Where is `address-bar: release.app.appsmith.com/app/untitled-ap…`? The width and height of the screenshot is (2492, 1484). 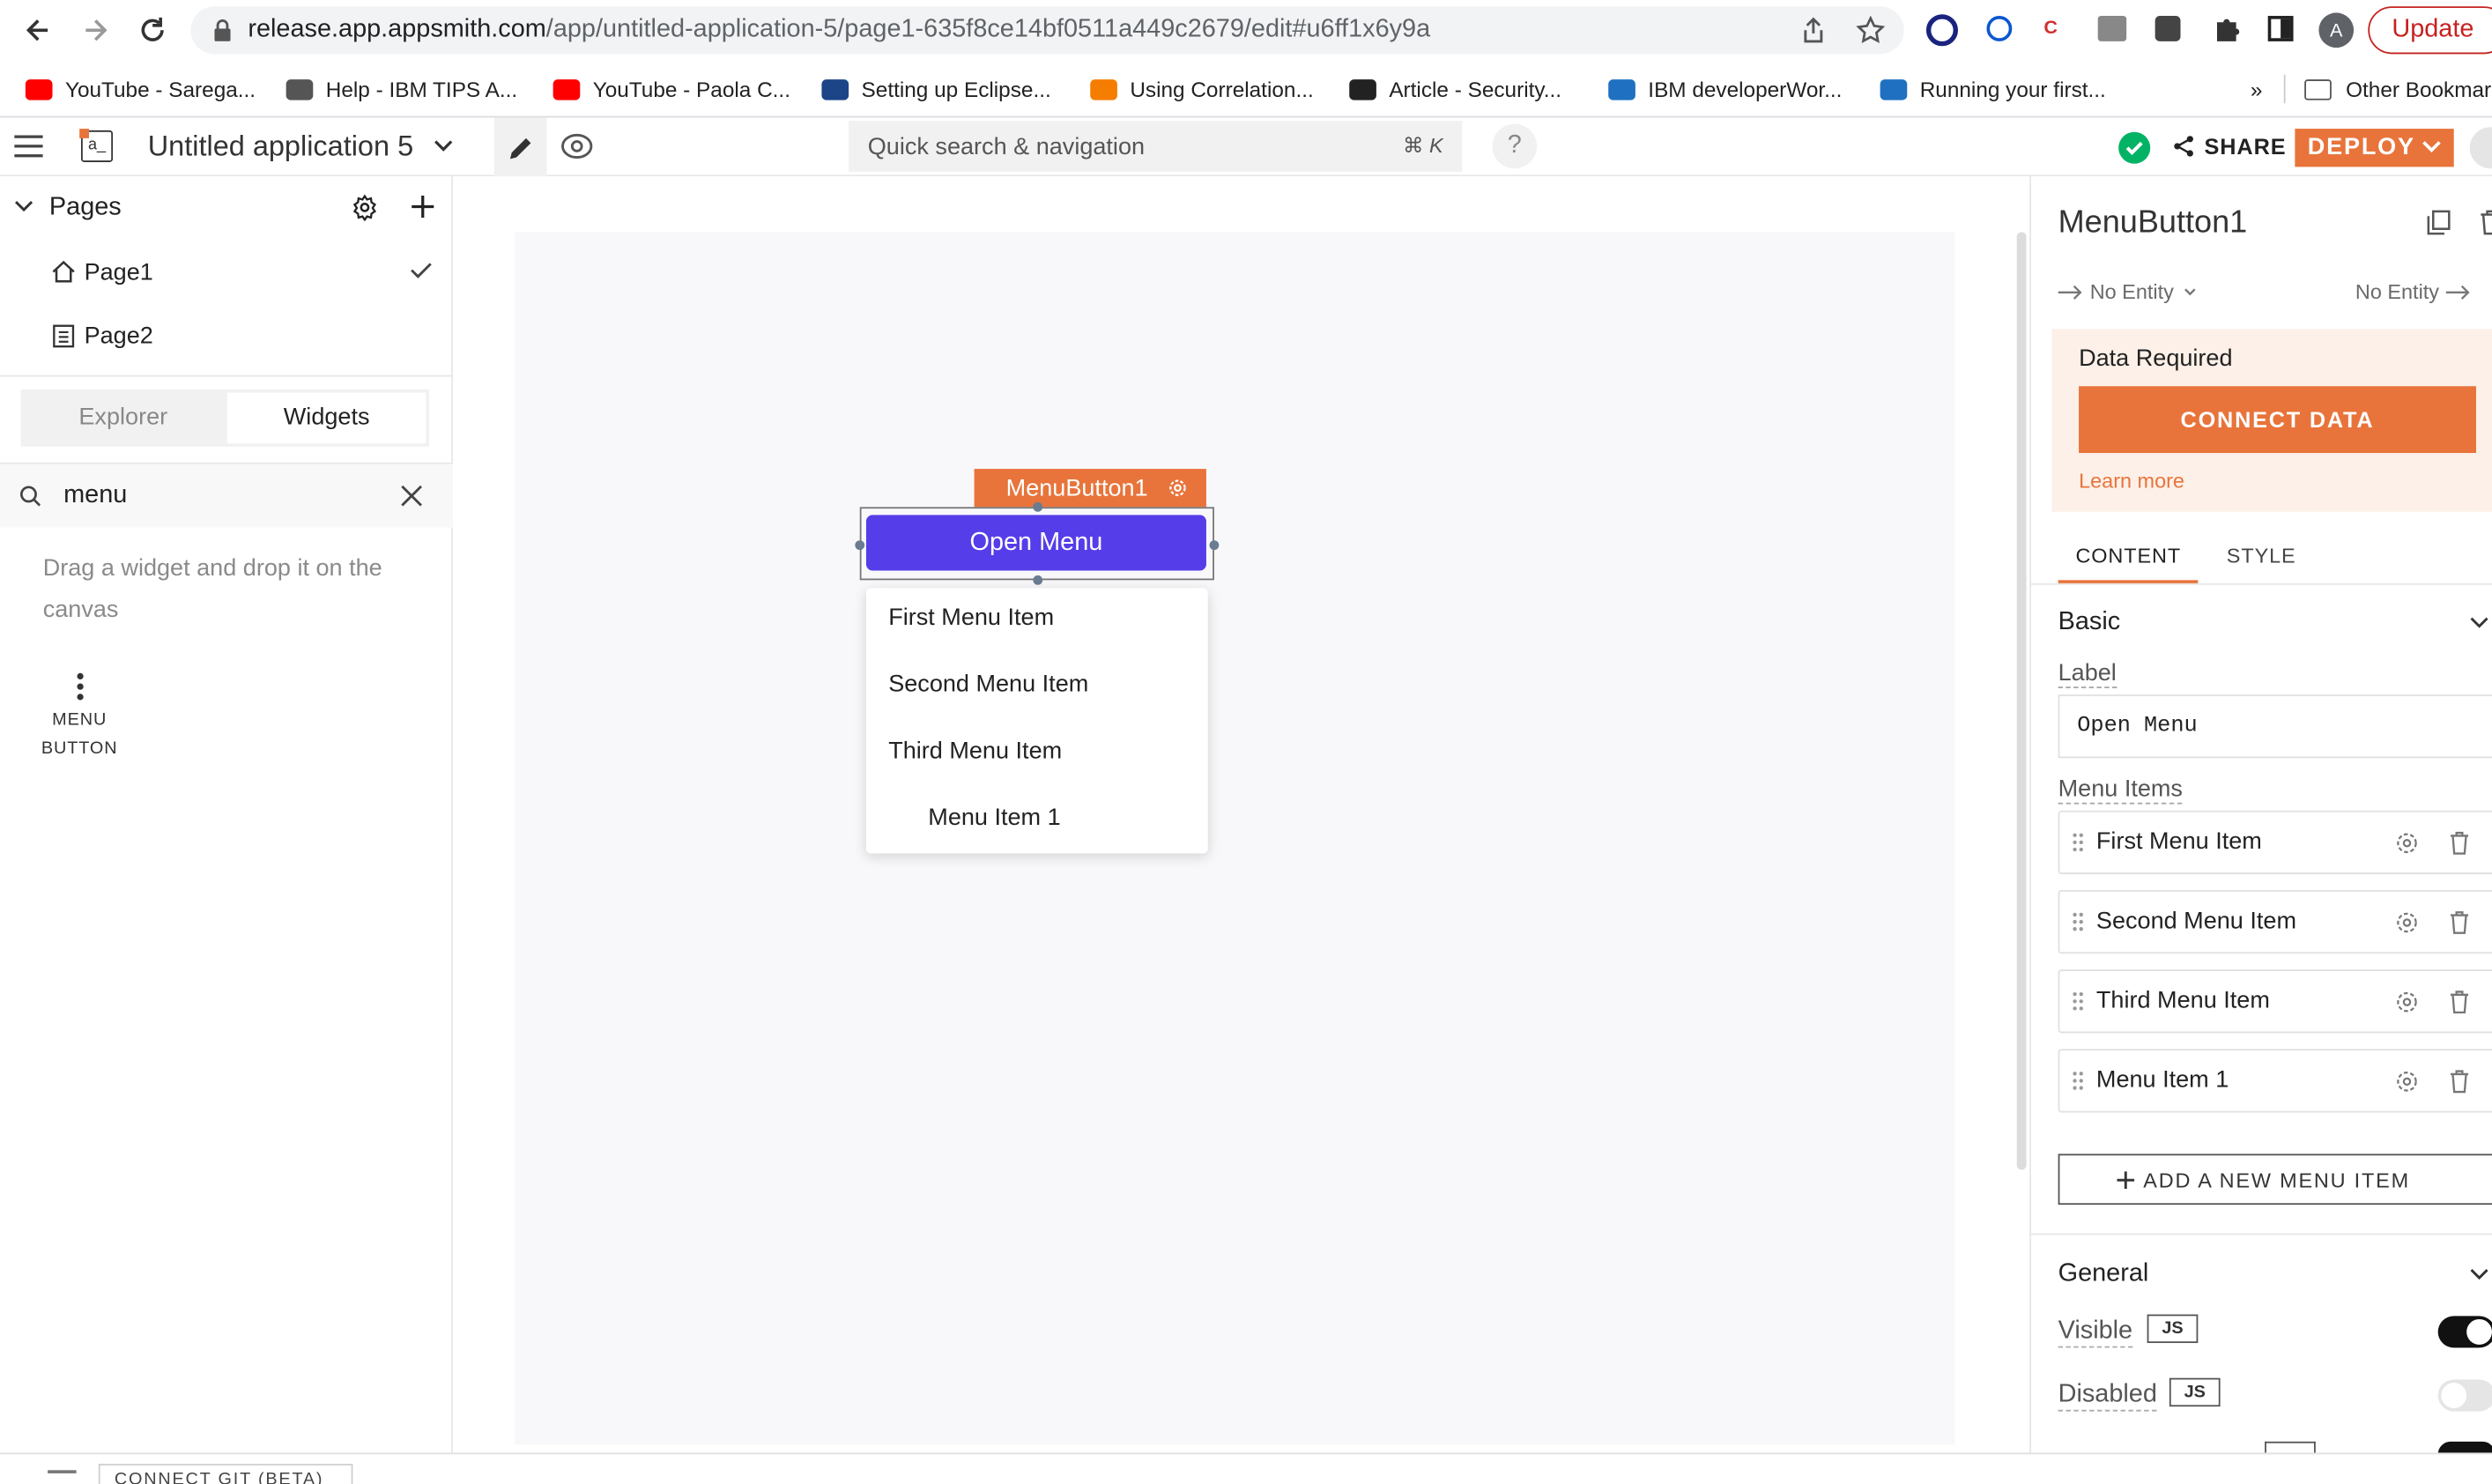 address-bar: release.app.appsmith.com/app/untitled-ap… is located at coordinates (1047, 30).